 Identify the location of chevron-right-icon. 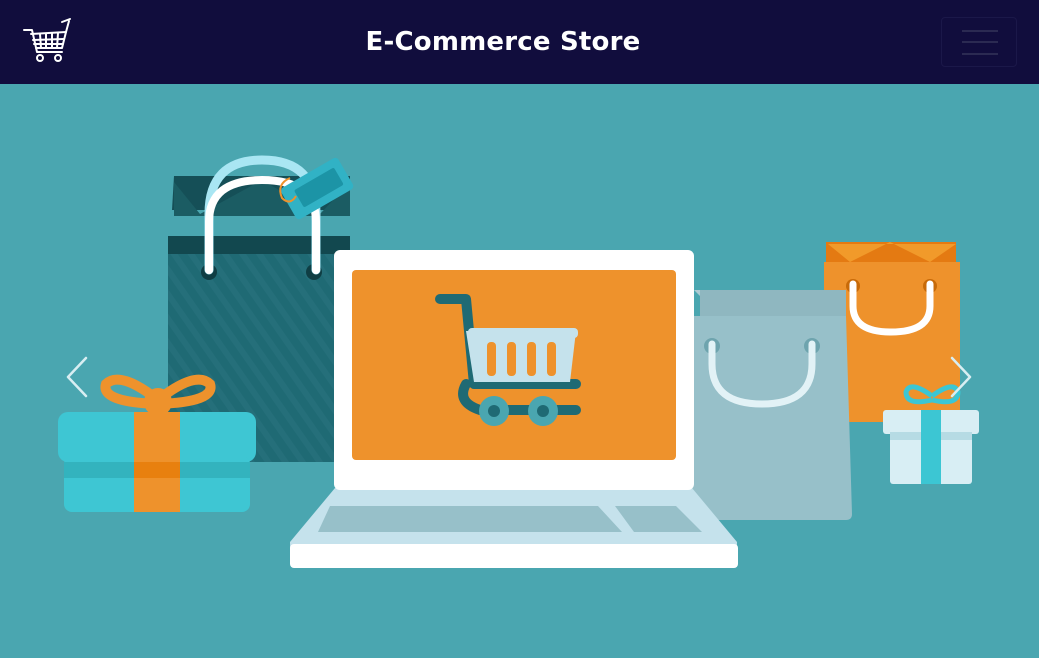
(961, 377).